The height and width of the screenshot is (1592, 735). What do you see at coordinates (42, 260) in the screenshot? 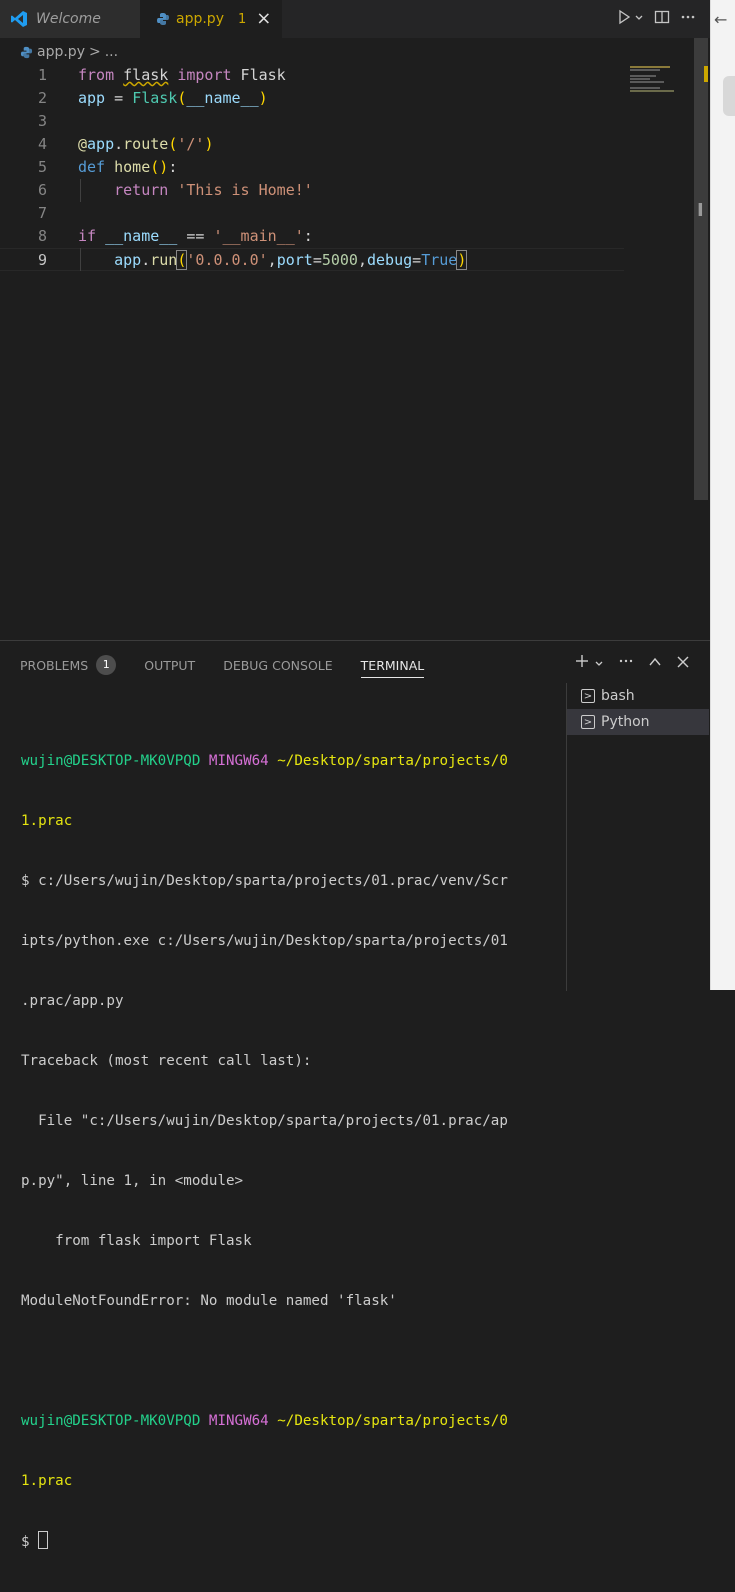
I see `line-number: 9` at bounding box center [42, 260].